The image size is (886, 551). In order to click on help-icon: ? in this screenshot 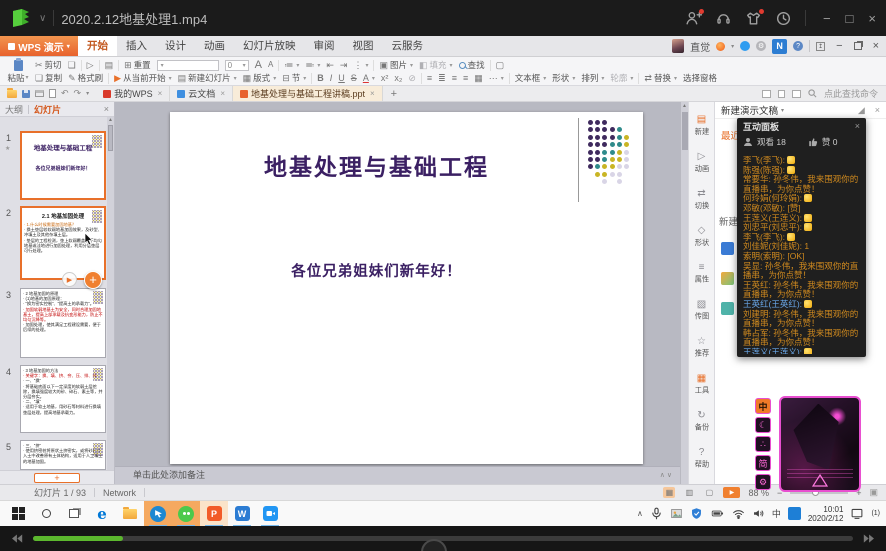, I will do `click(798, 46)`.